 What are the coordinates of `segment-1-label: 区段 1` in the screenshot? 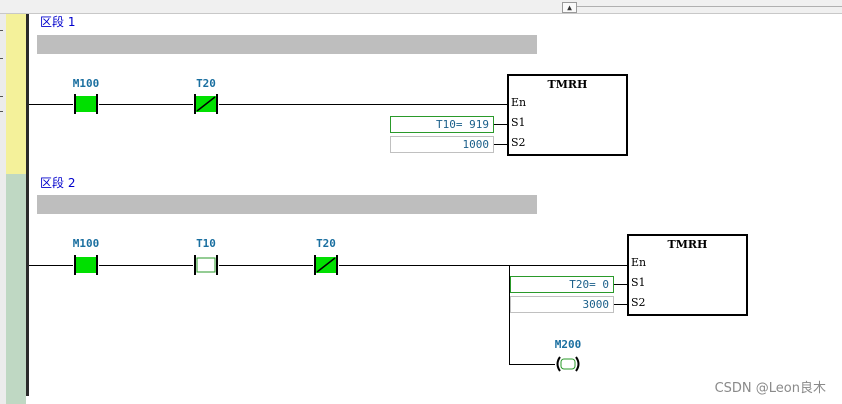 It's located at (57, 22).